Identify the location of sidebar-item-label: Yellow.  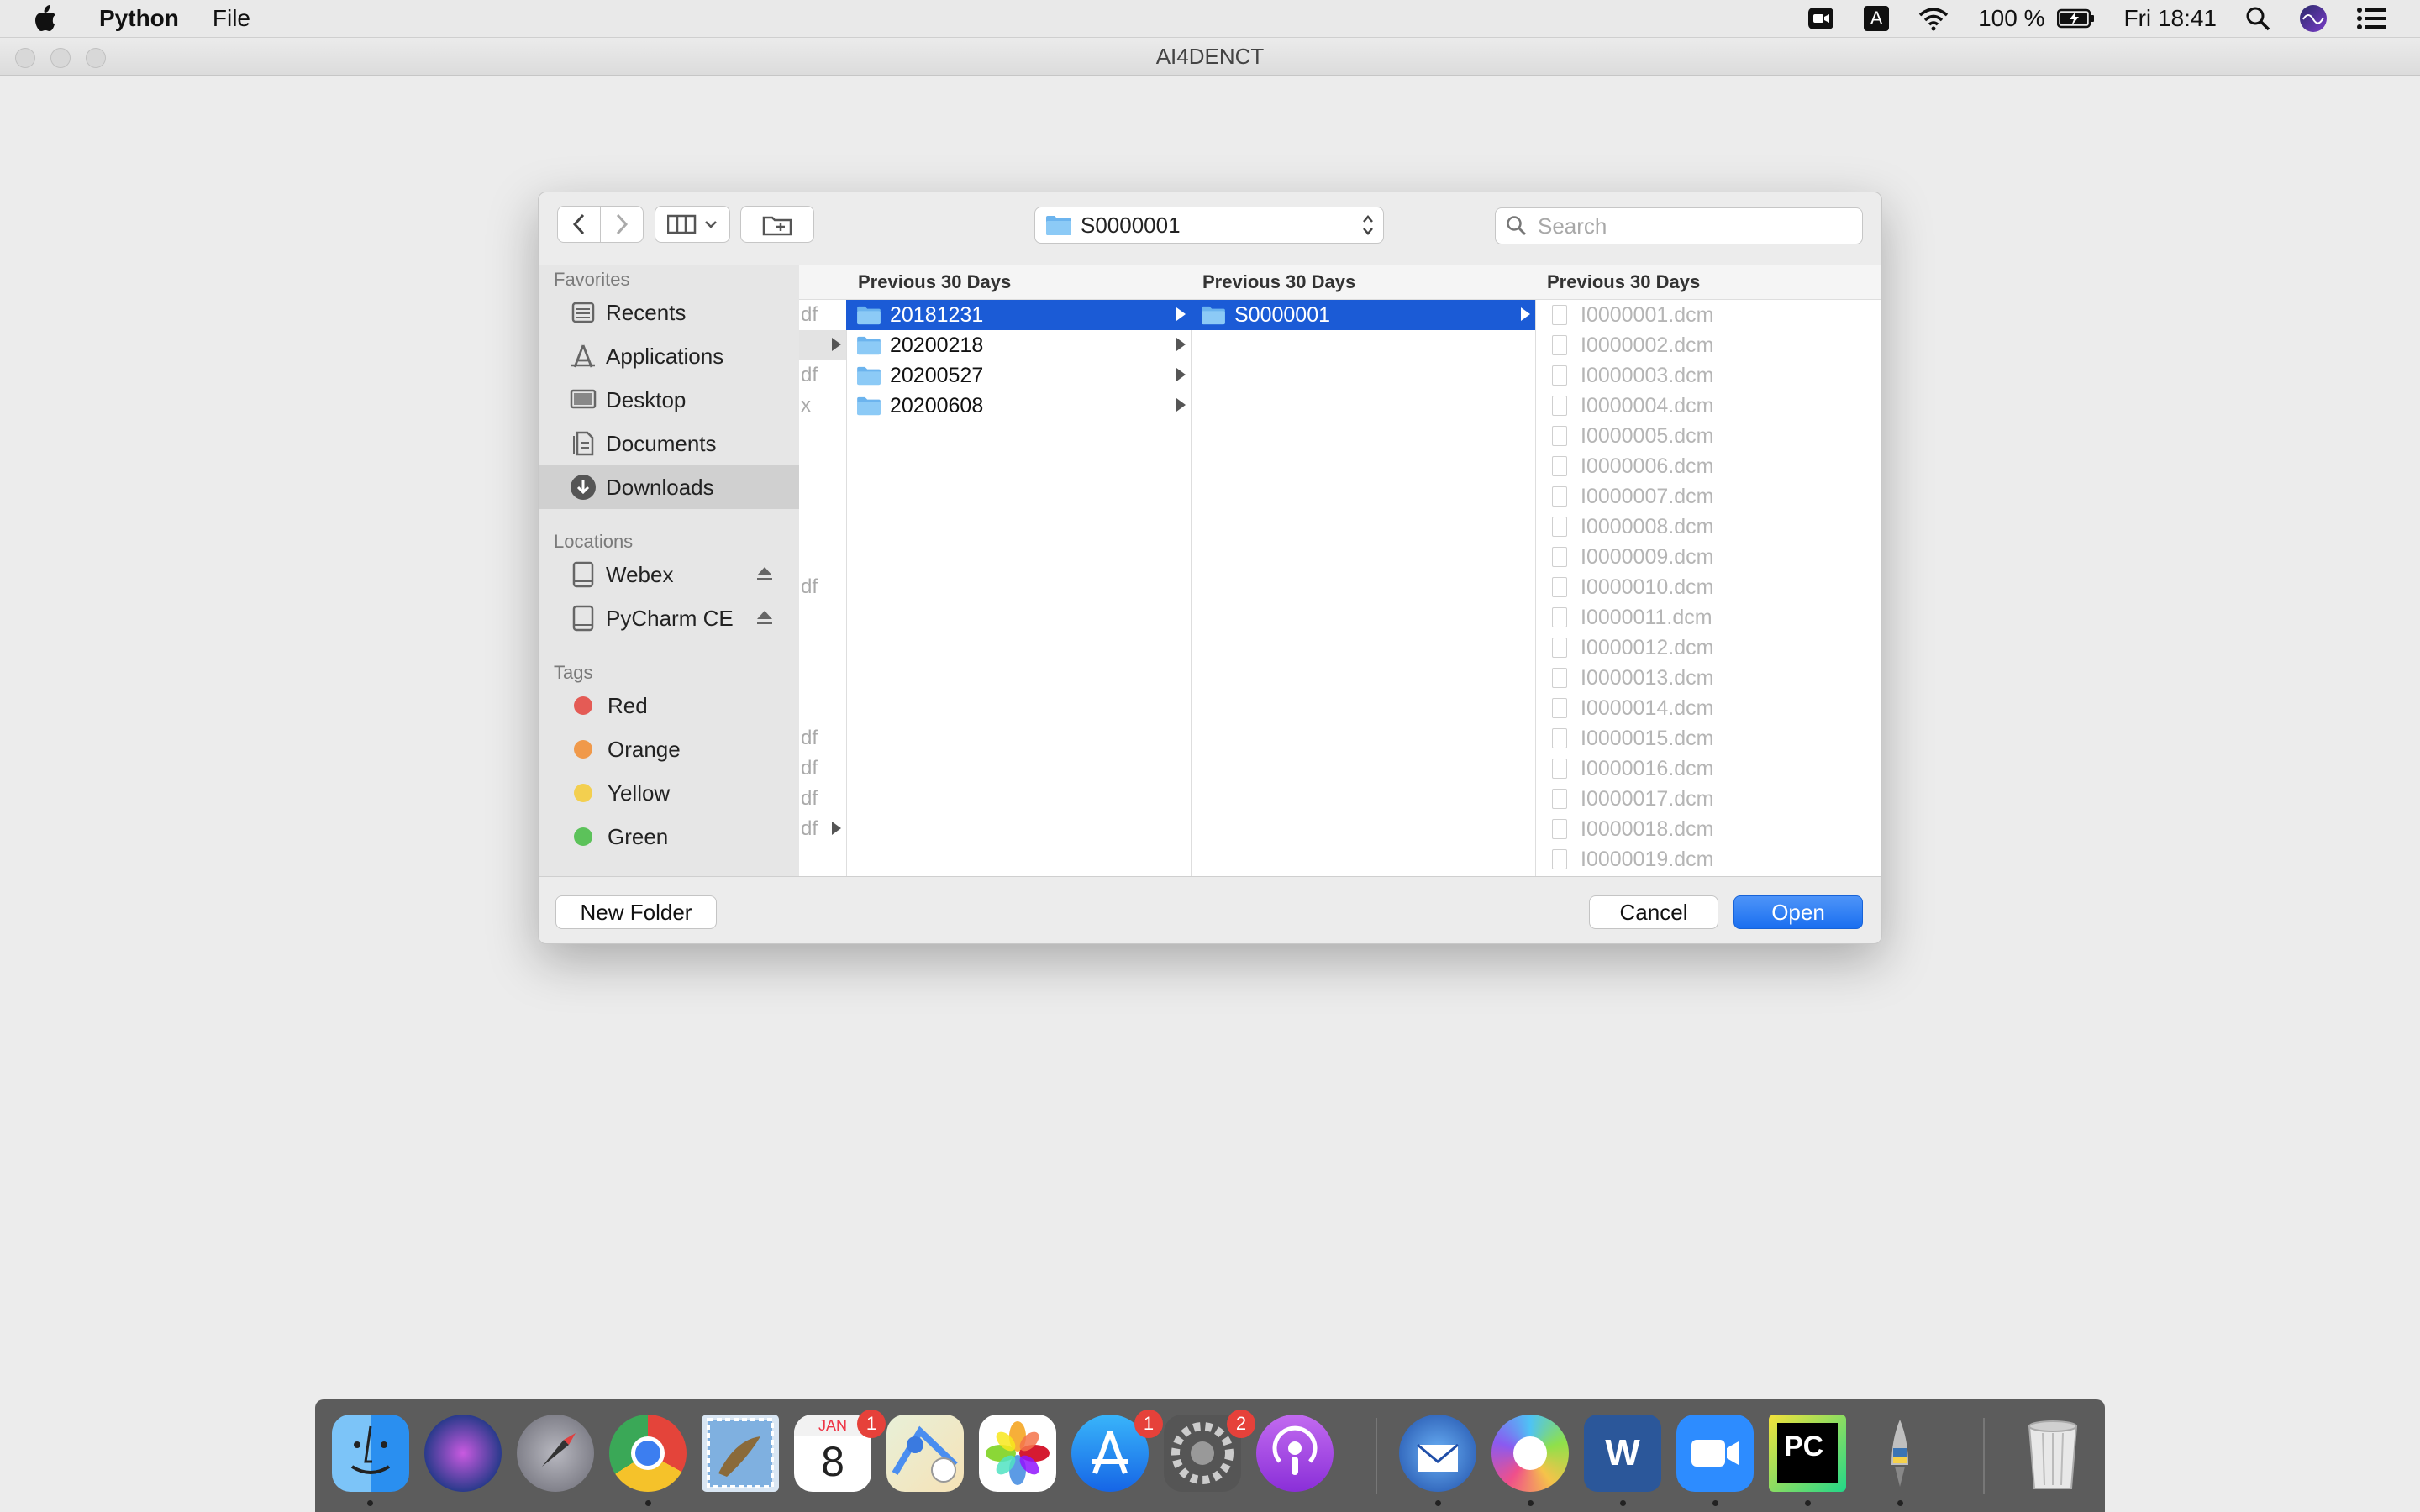
(639, 793).